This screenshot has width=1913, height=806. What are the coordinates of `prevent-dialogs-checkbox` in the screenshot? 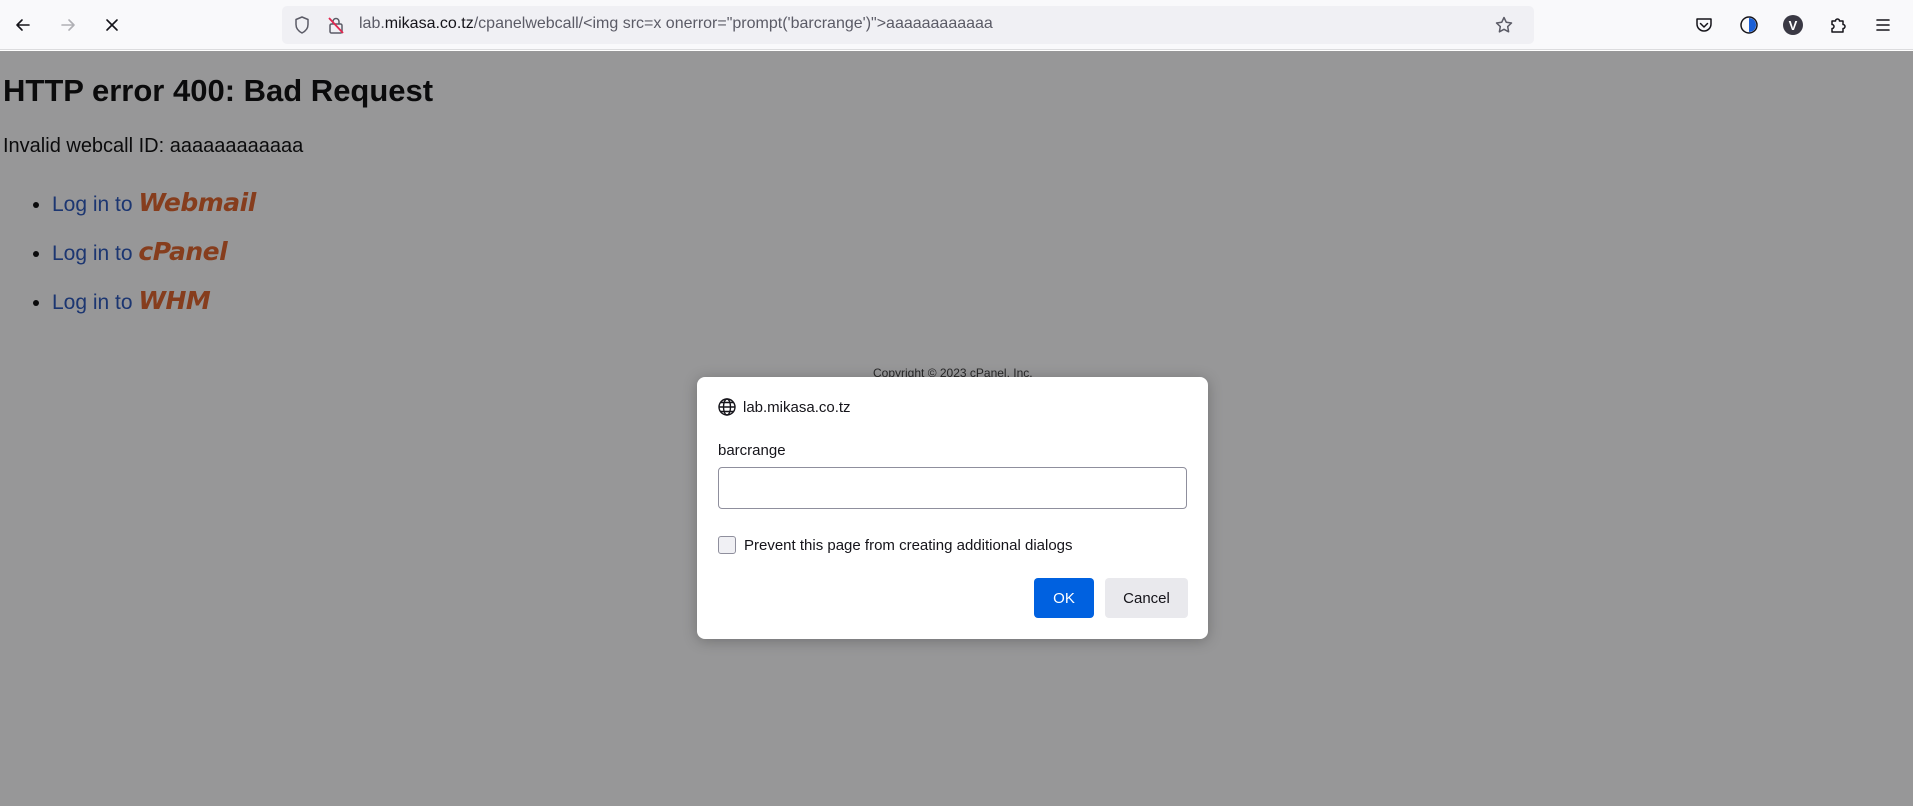 It's located at (727, 545).